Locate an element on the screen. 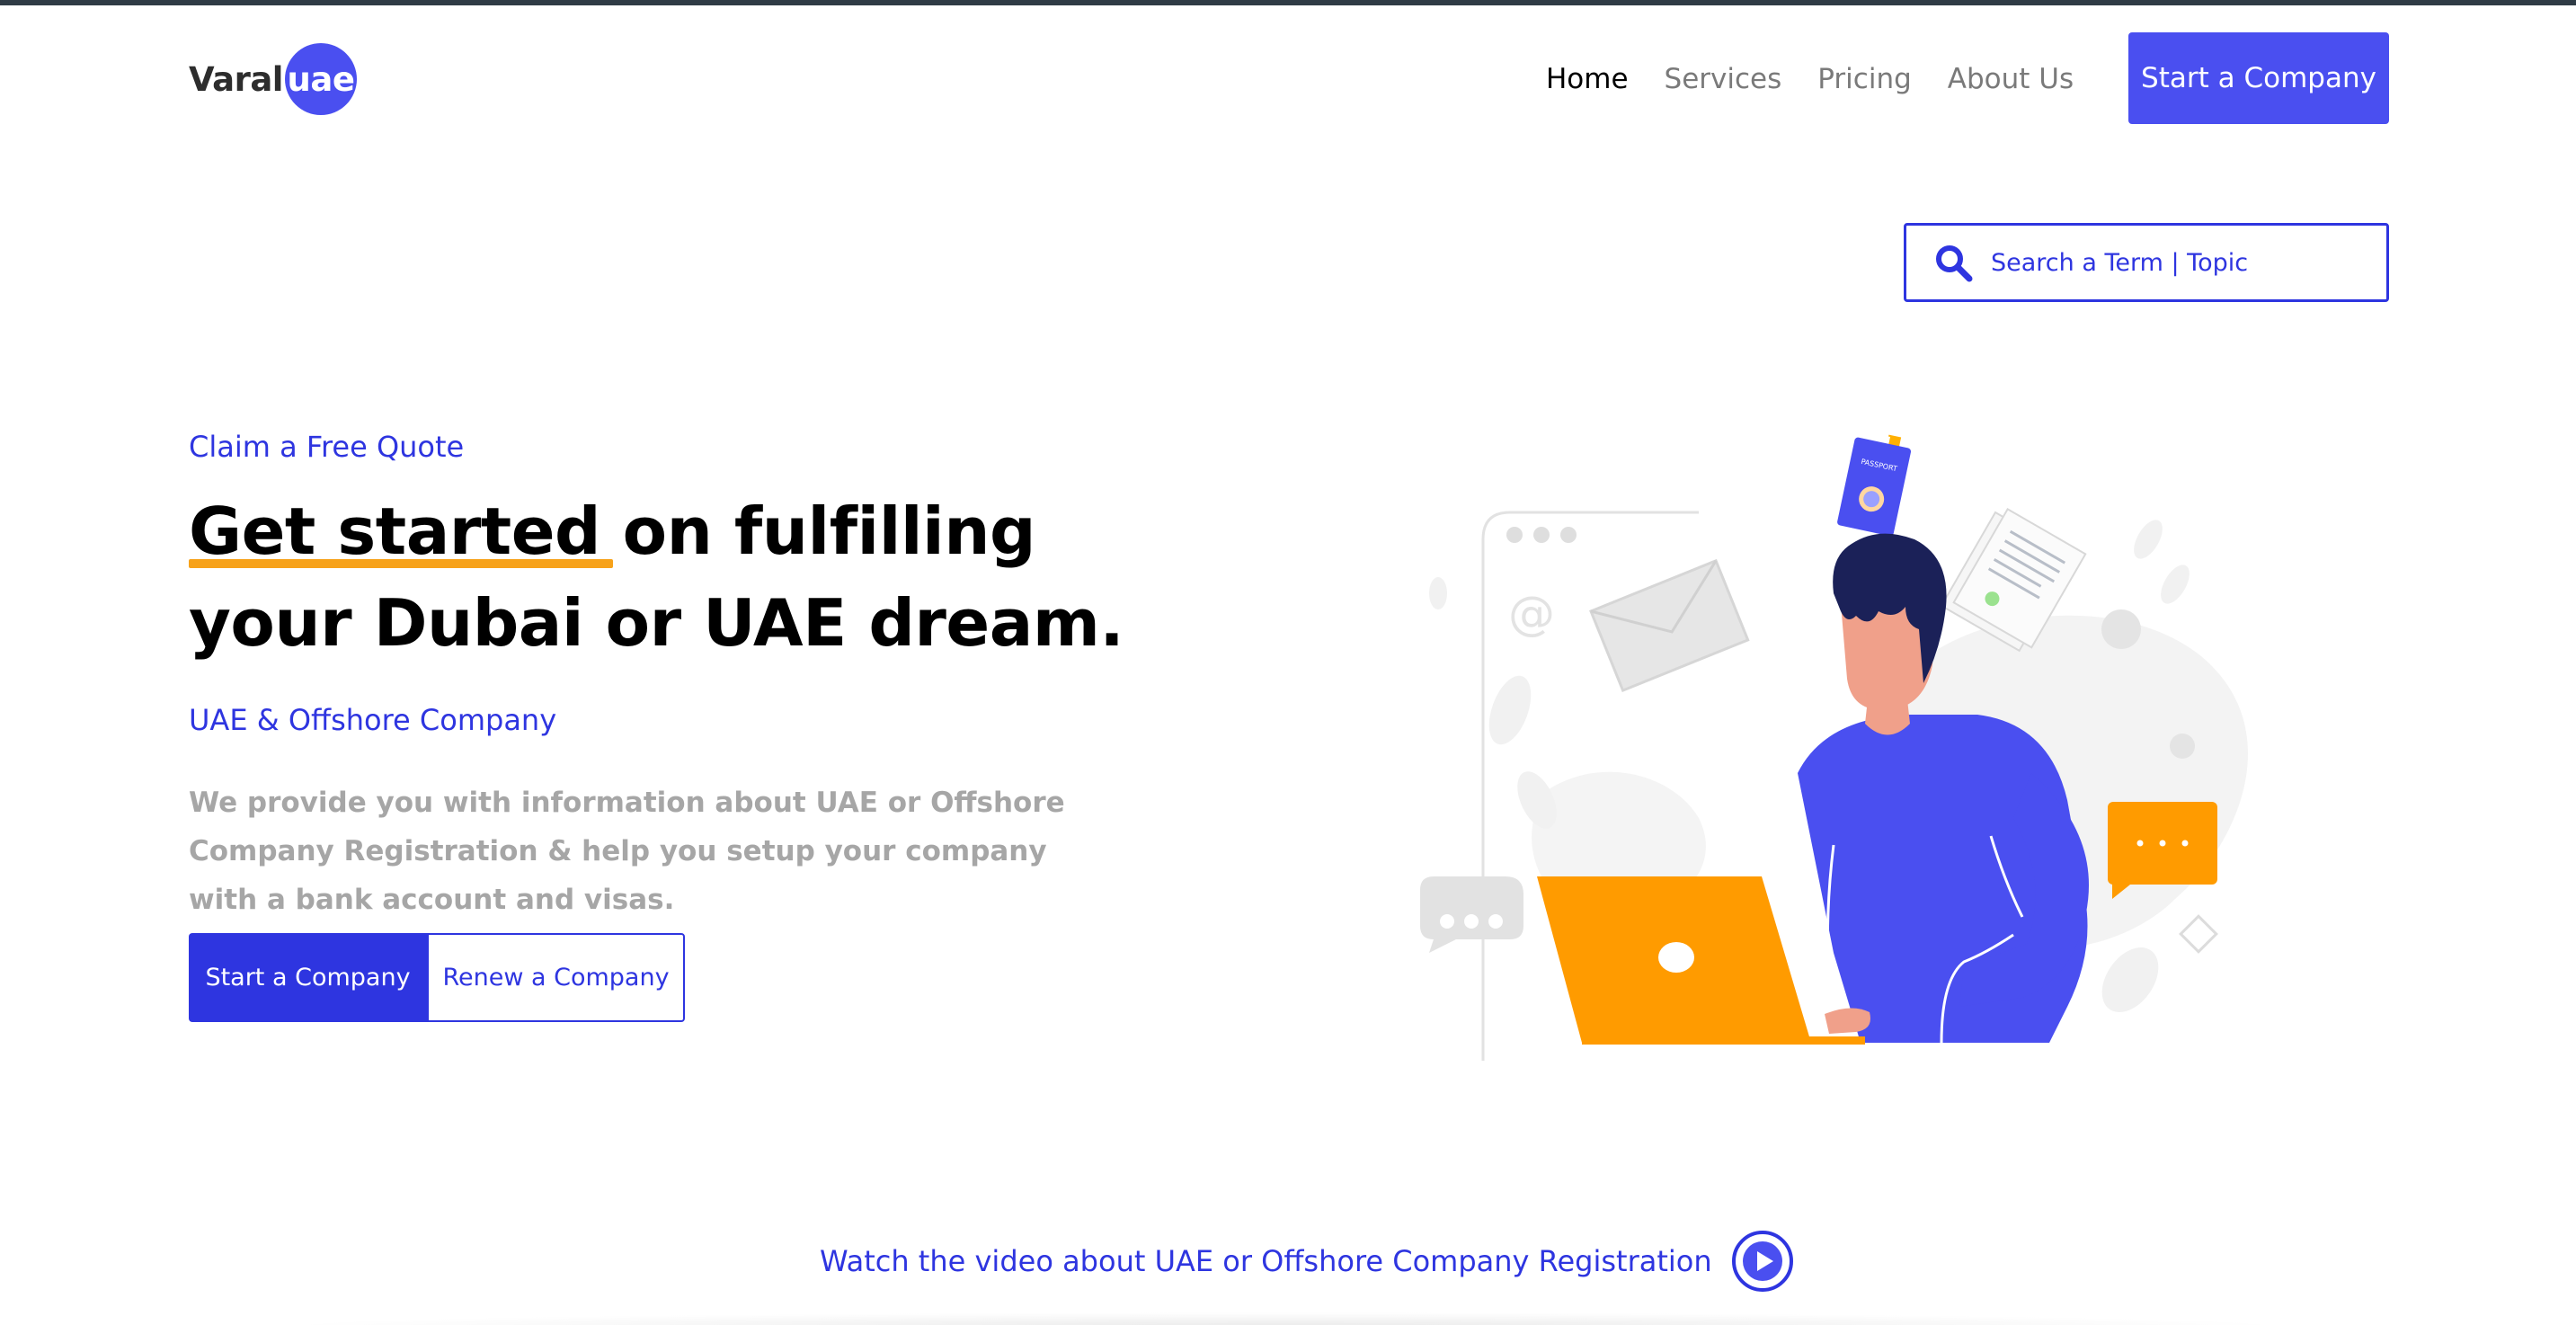 This screenshot has width=2576, height=1325. nav-item-services: Services is located at coordinates (1723, 79).